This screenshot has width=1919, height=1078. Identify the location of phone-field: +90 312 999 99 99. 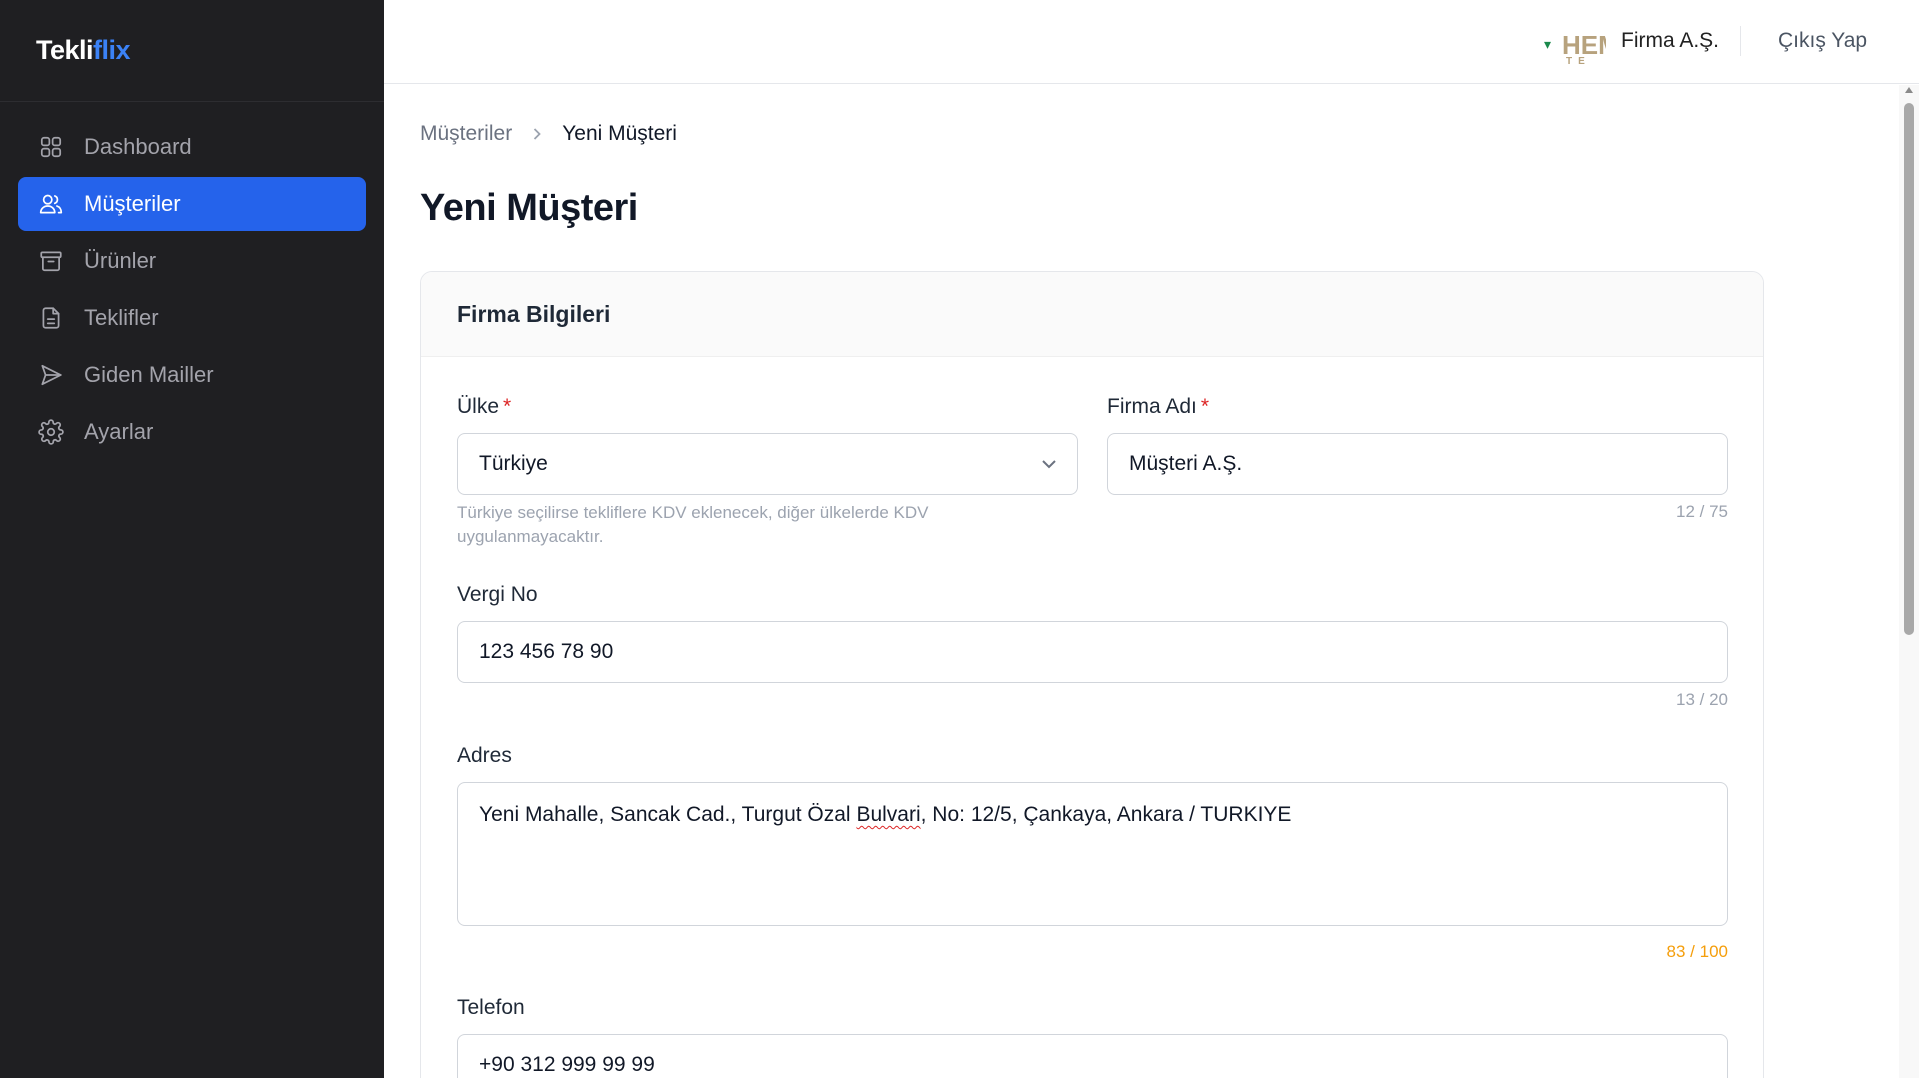
(1092, 1056).